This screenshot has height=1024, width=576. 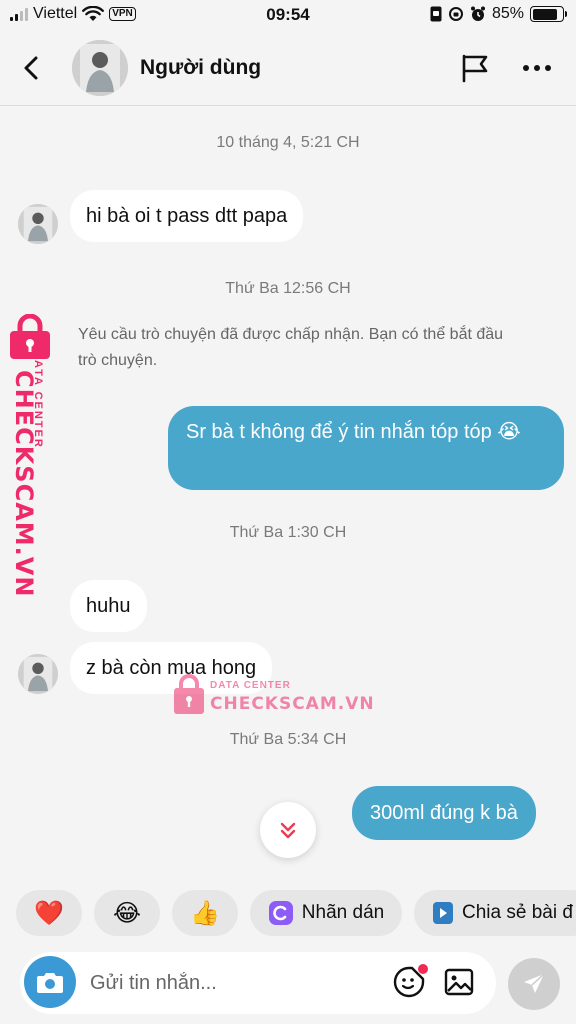 I want to click on image-icon, so click(x=459, y=982).